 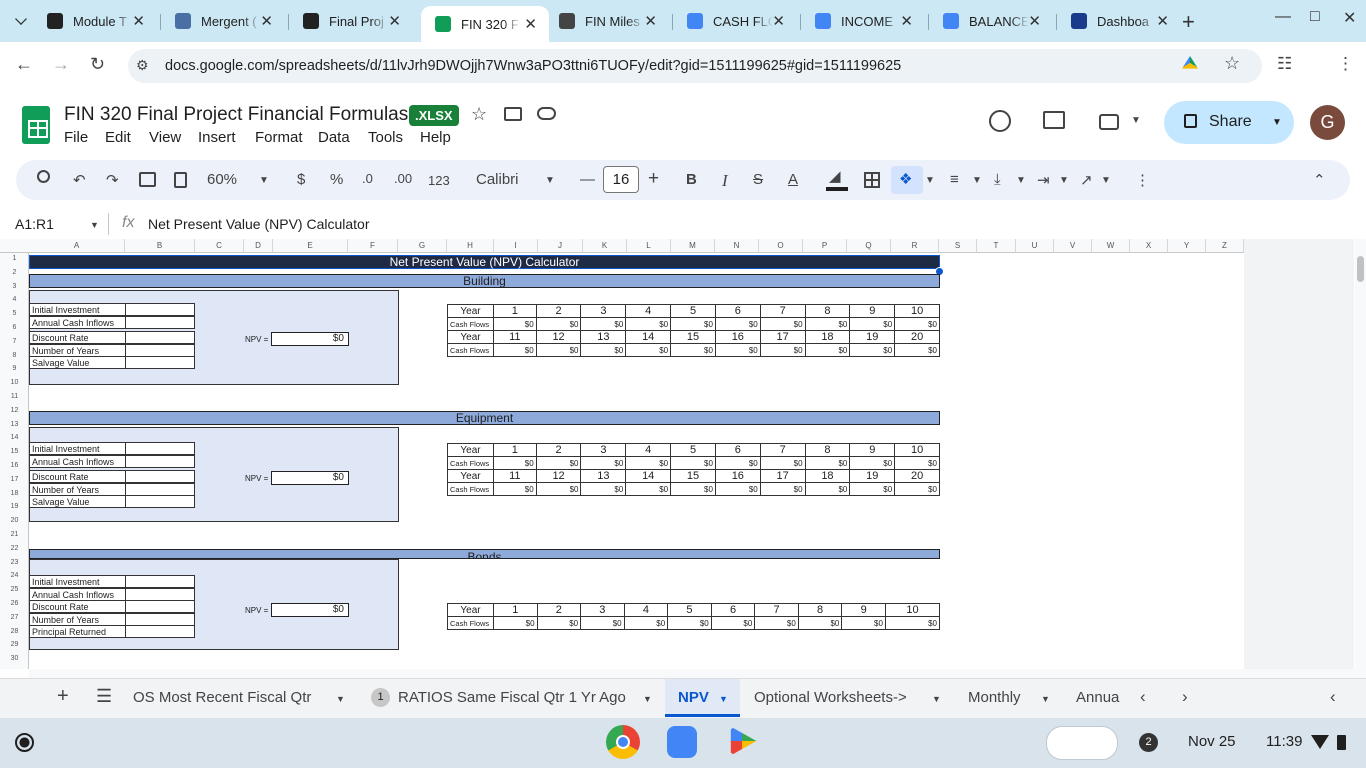 What do you see at coordinates (1333, 697) in the screenshot?
I see `explore-collapse-icon: ‹` at bounding box center [1333, 697].